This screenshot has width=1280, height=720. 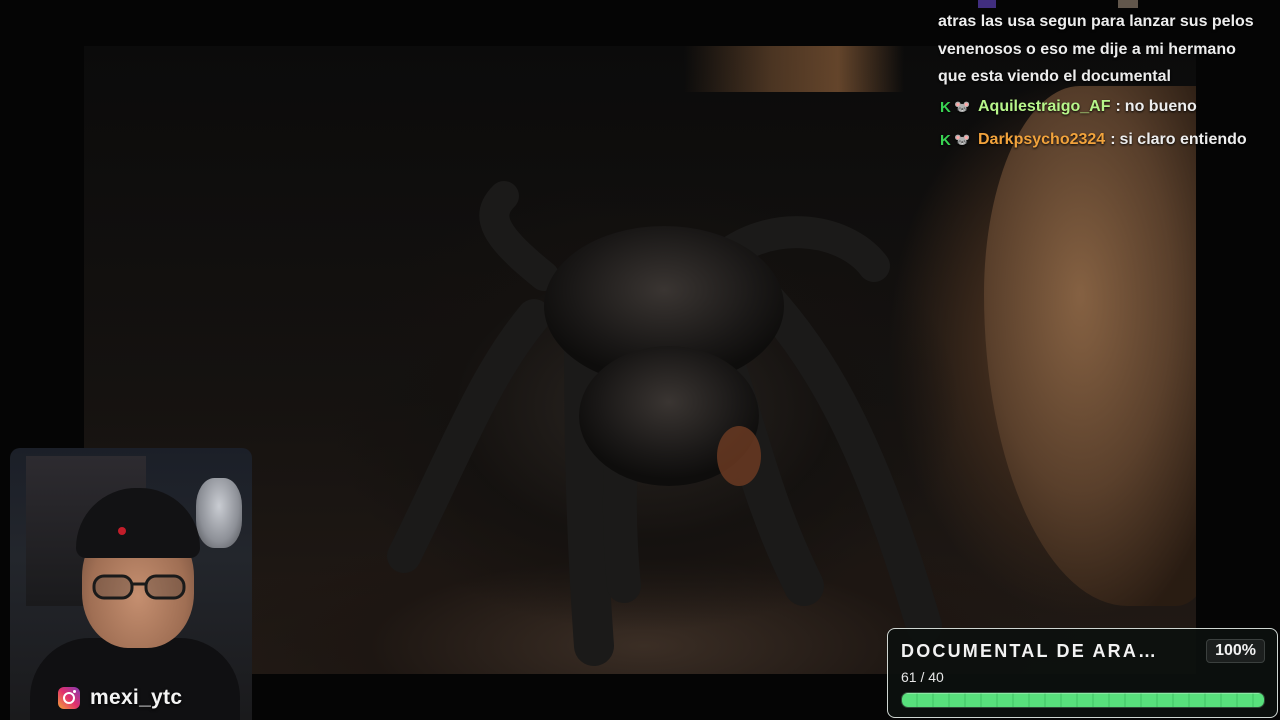 What do you see at coordinates (219, 513) in the screenshot?
I see `background-lamp` at bounding box center [219, 513].